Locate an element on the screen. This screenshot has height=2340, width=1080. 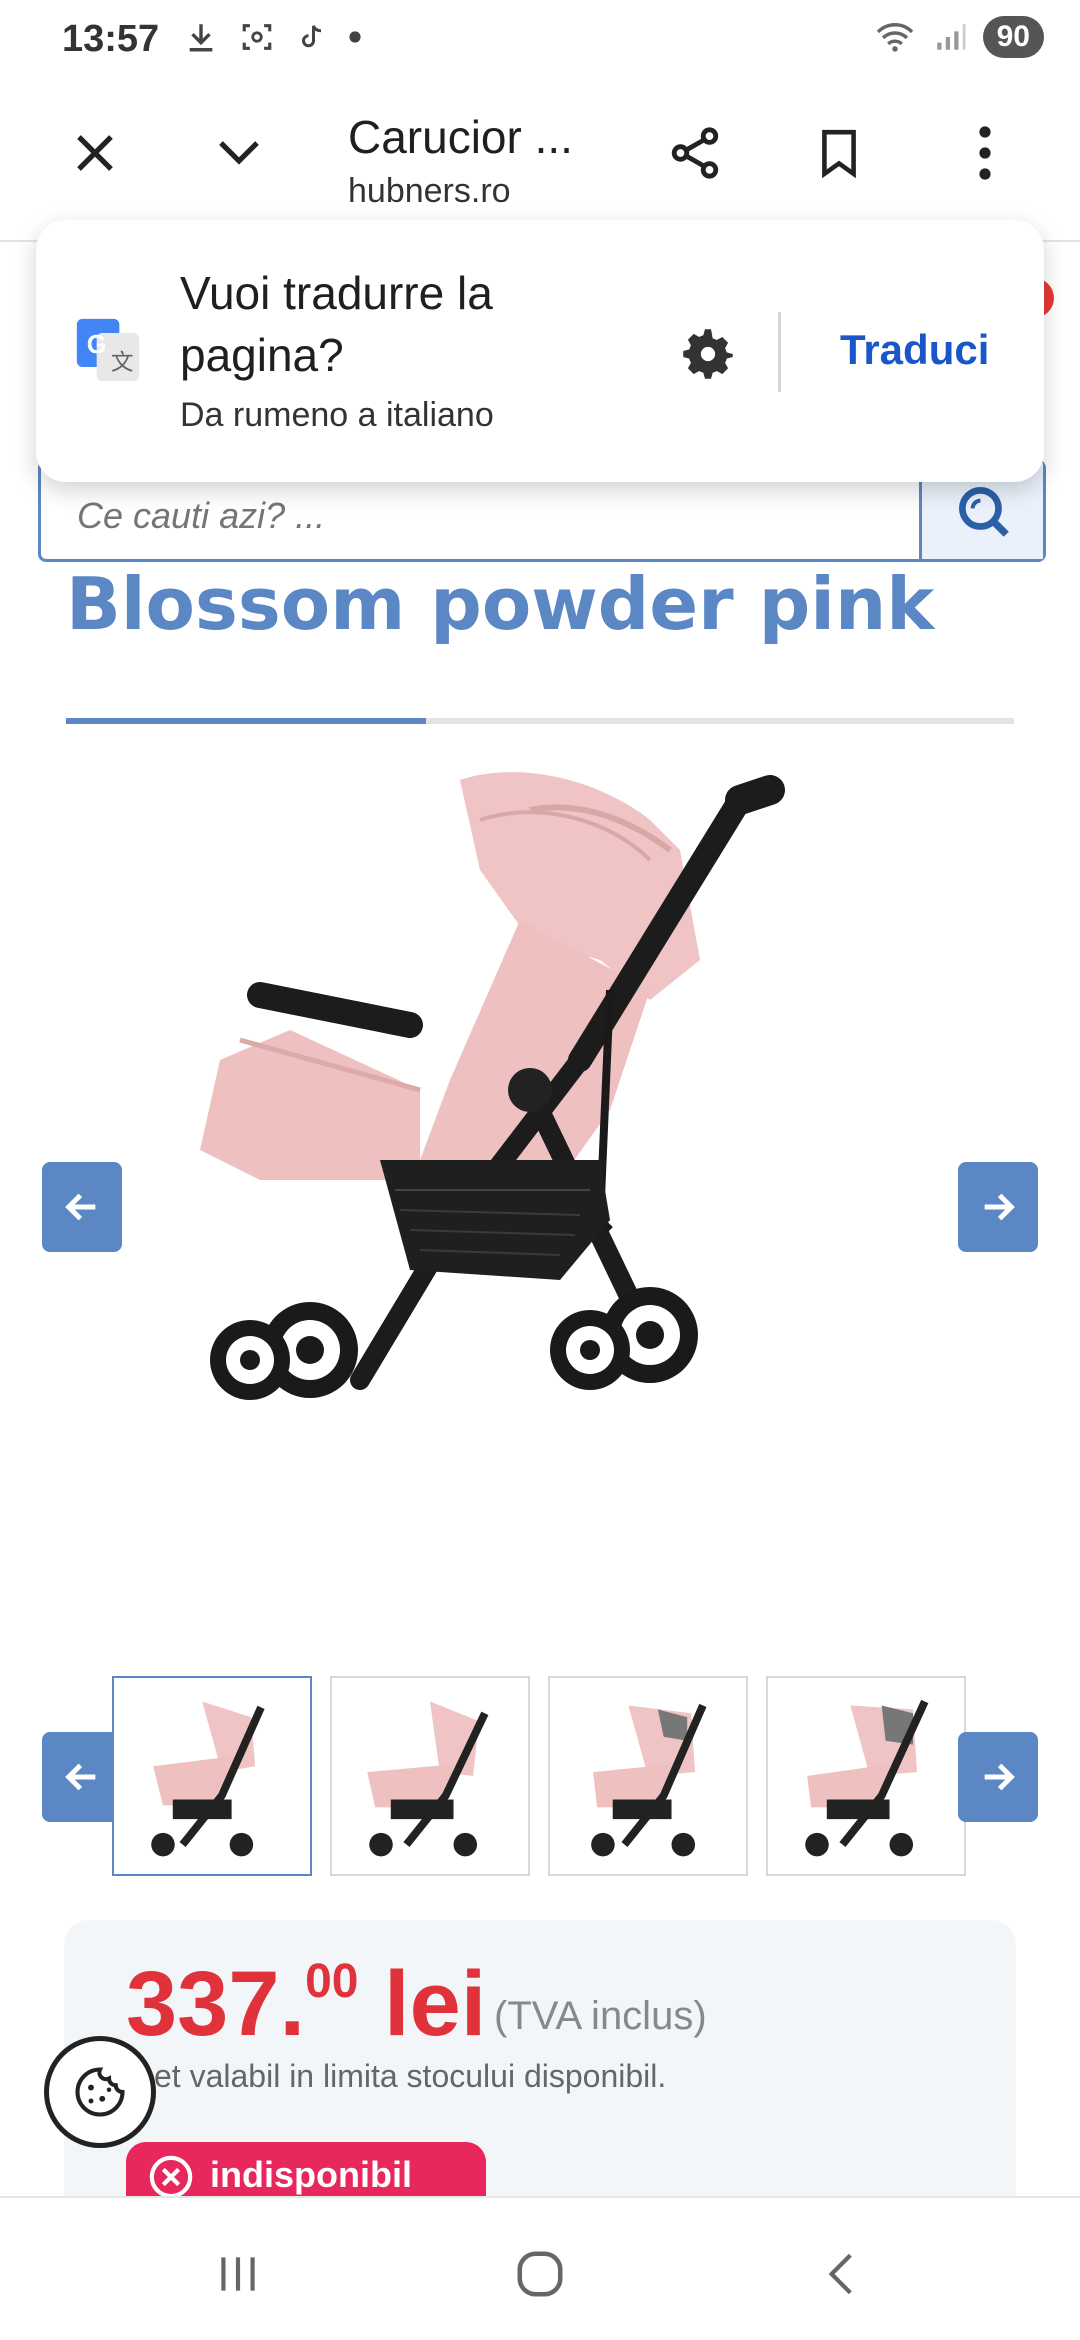
collapse-button is located at coordinates (239, 153).